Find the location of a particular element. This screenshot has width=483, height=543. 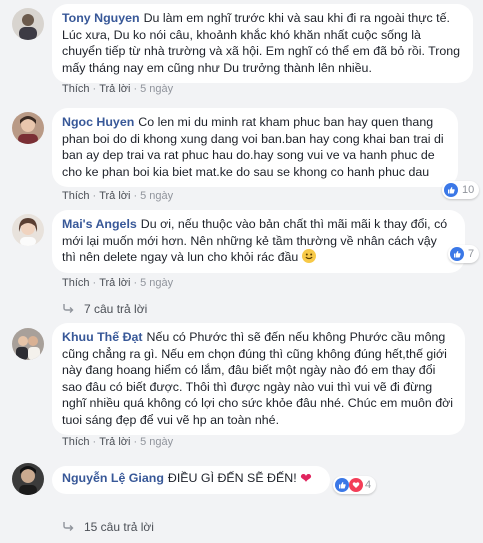

comment-author: Mai's Angels is located at coordinates (99, 224).